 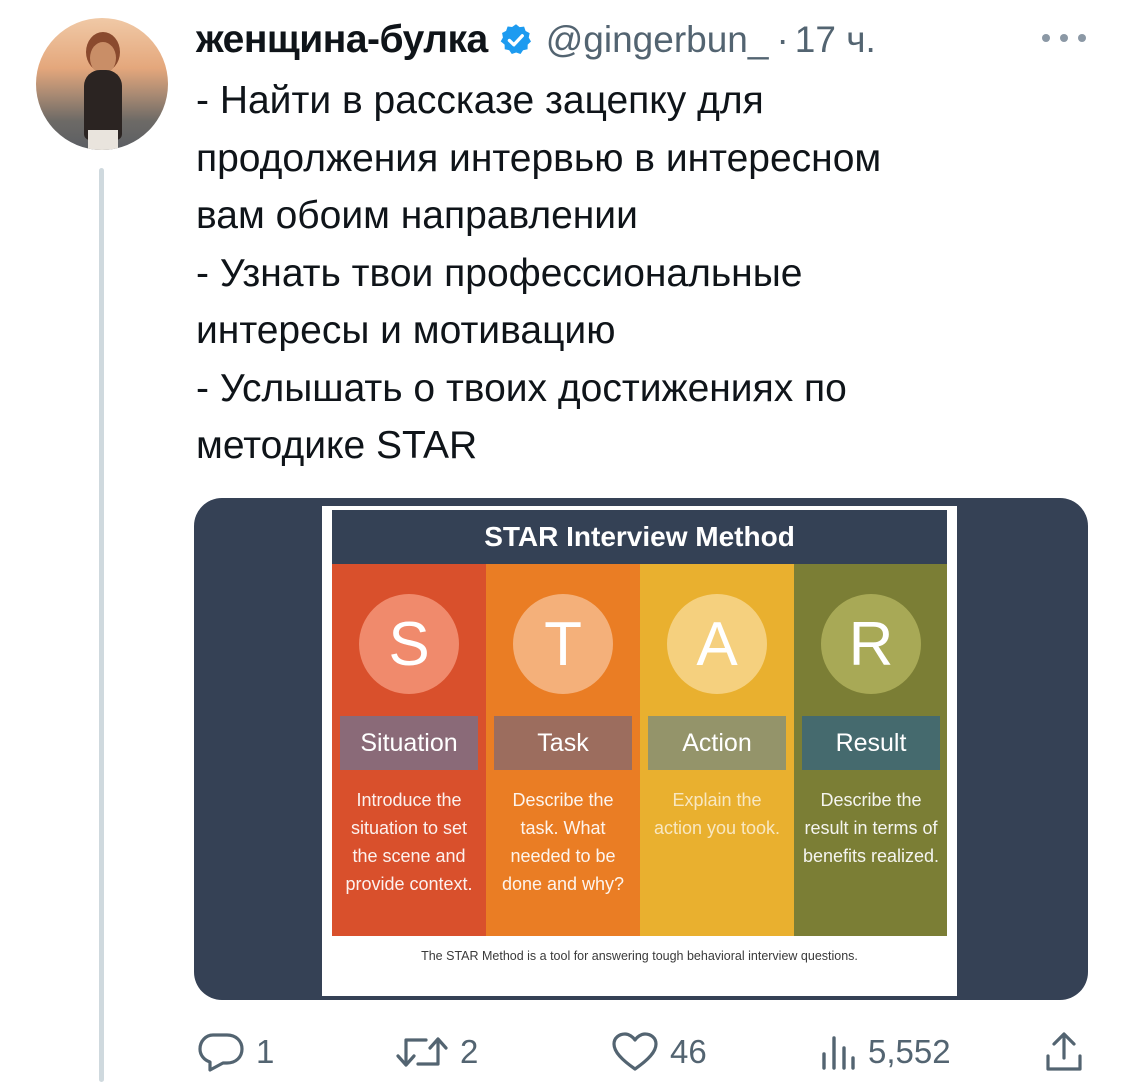 I want to click on retweet-button: 2, so click(x=436, y=1052).